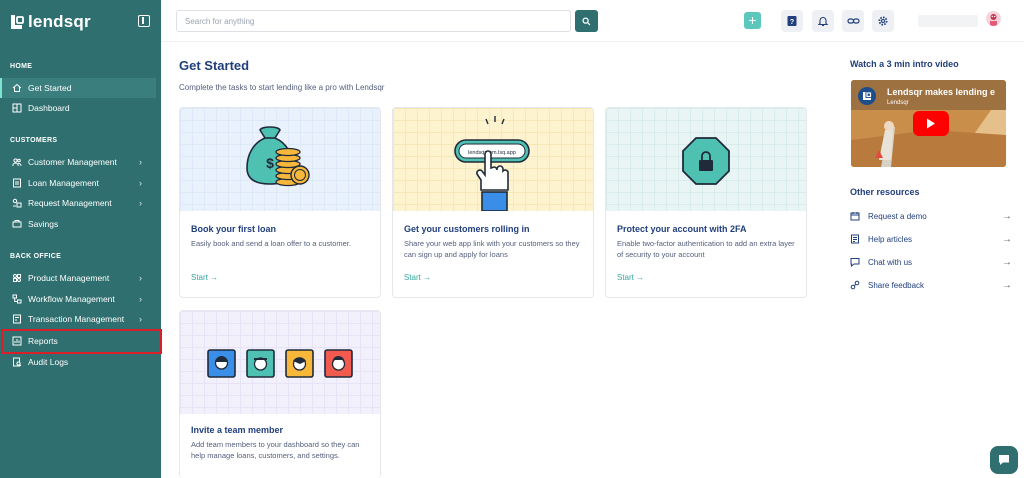  Describe the element at coordinates (17, 22) in the screenshot. I see `lendsqr-logo-icon` at that location.